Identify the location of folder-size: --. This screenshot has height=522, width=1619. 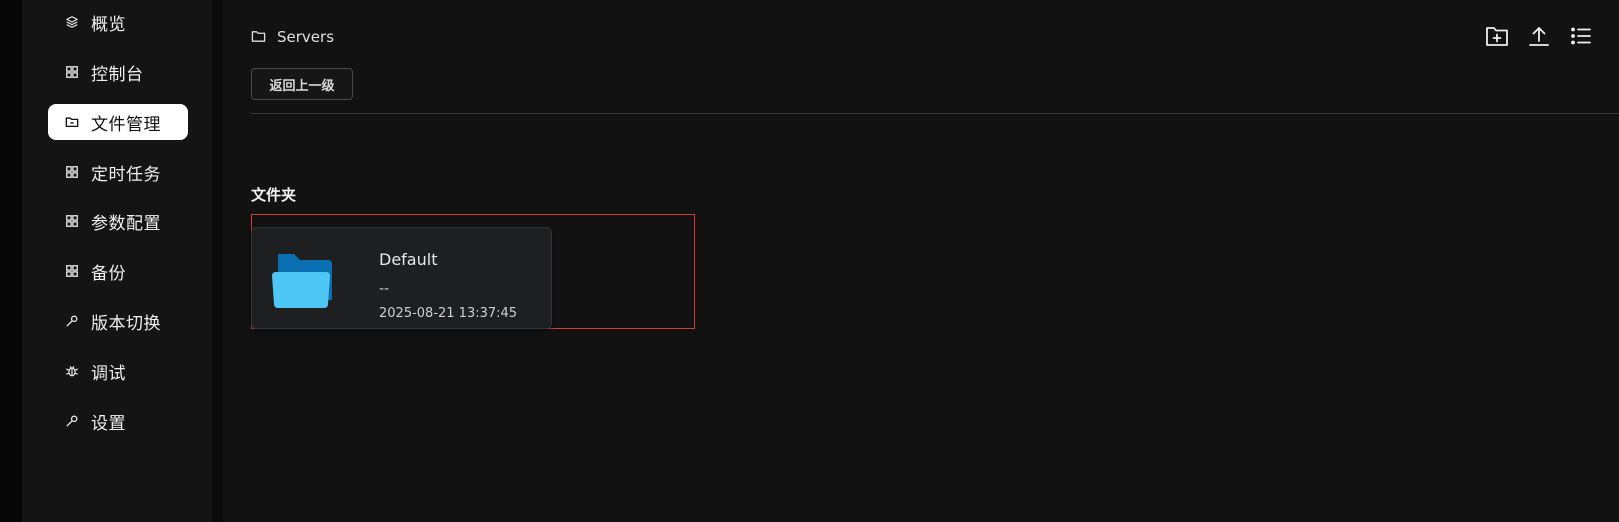
(384, 289).